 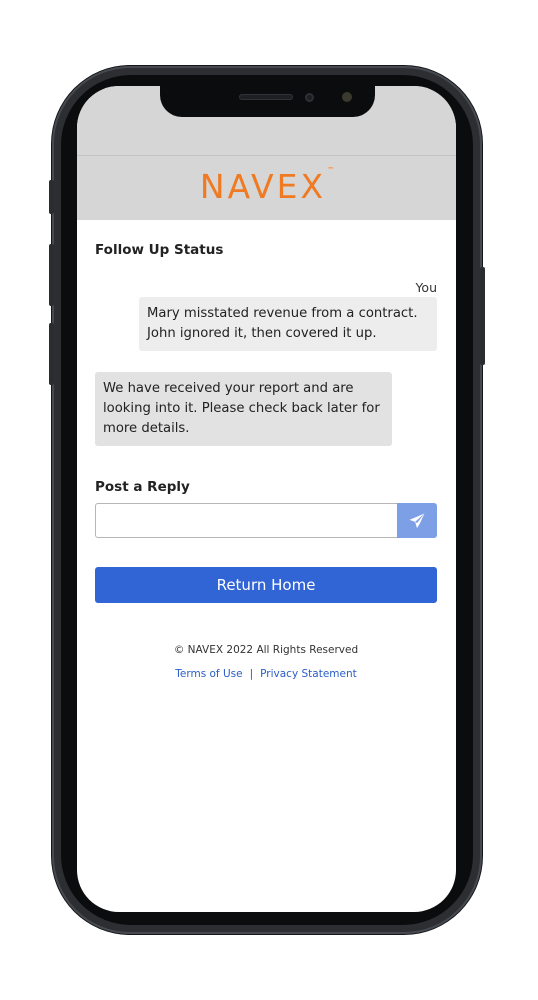 I want to click on logo-text: NAVEX, so click(x=263, y=186).